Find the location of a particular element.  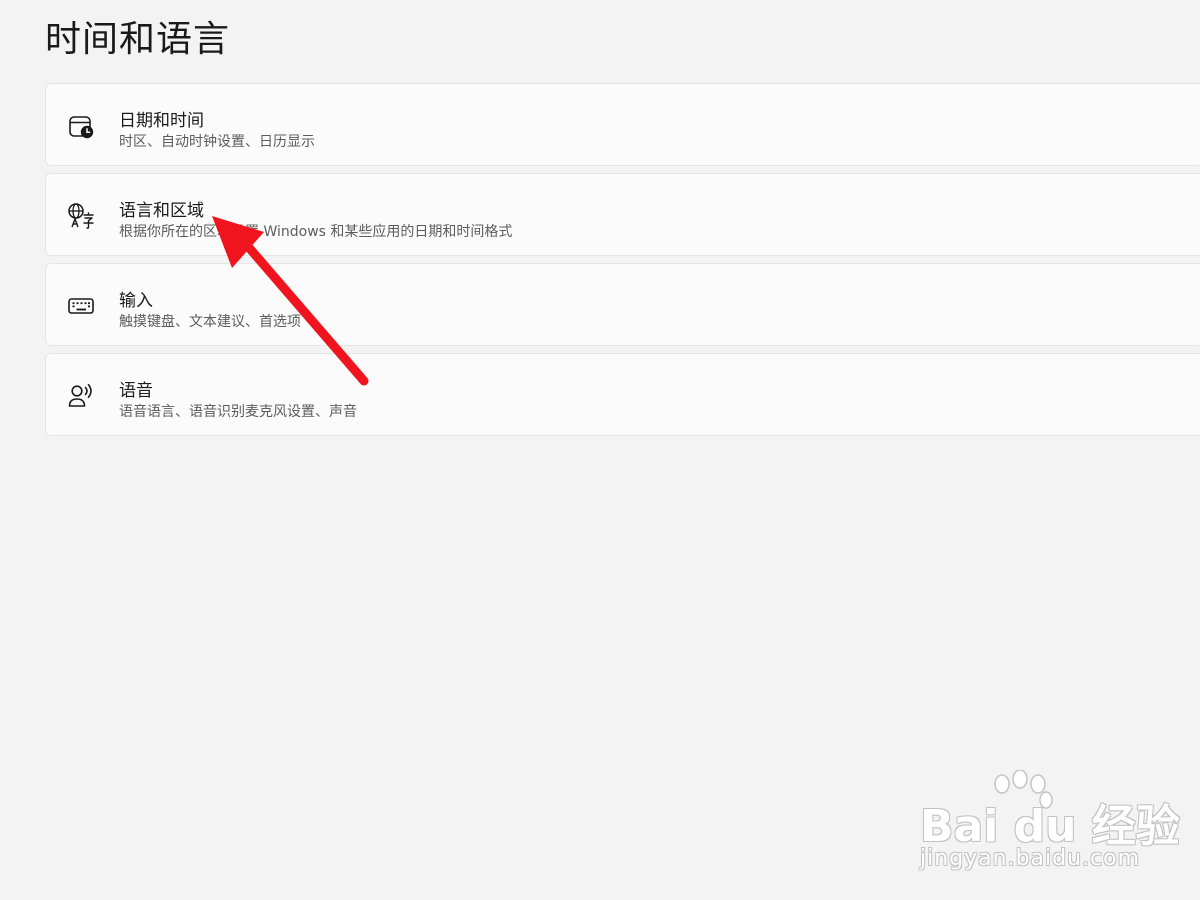

settings-item-description: 触摸键盘、文本建议、首选项 is located at coordinates (210, 322).